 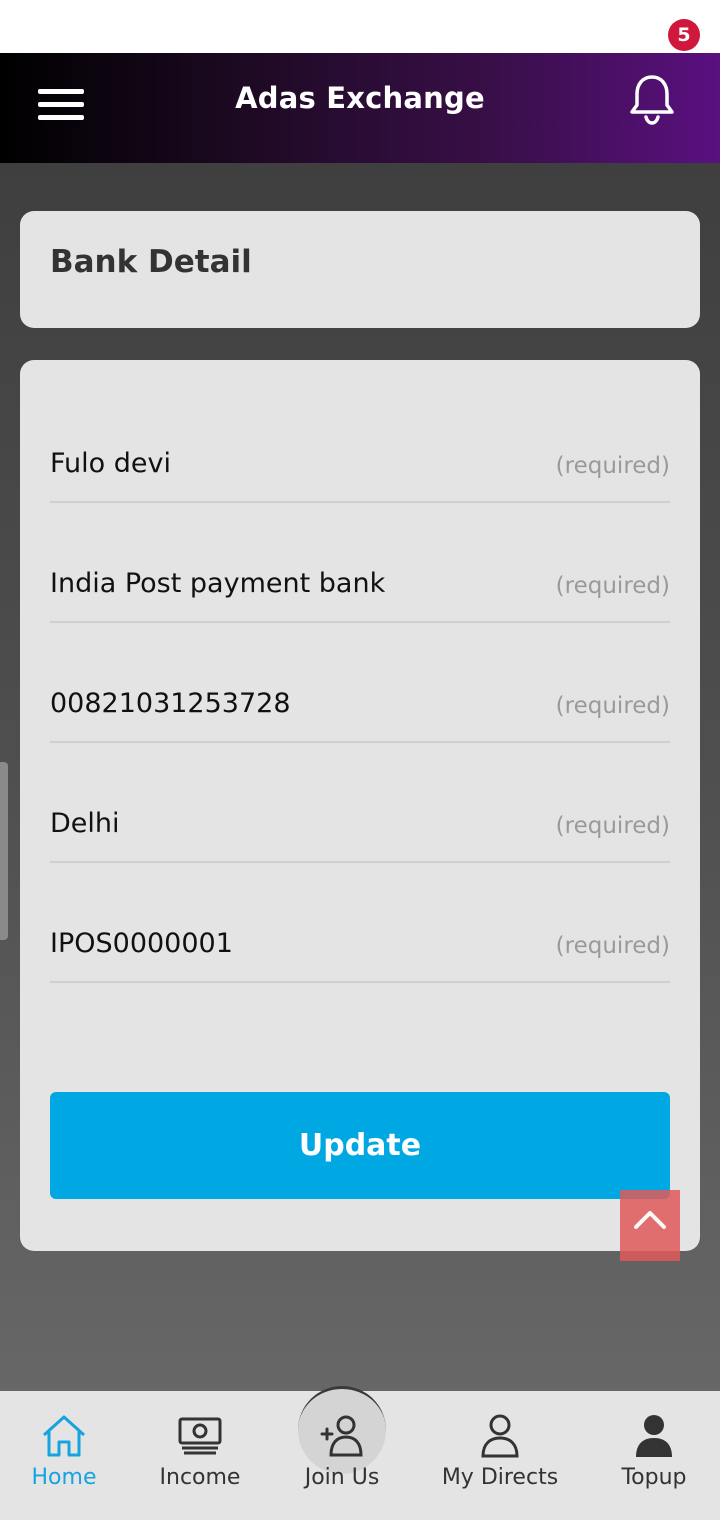 What do you see at coordinates (218, 583) in the screenshot?
I see `bank-name-value: India Post payment bank` at bounding box center [218, 583].